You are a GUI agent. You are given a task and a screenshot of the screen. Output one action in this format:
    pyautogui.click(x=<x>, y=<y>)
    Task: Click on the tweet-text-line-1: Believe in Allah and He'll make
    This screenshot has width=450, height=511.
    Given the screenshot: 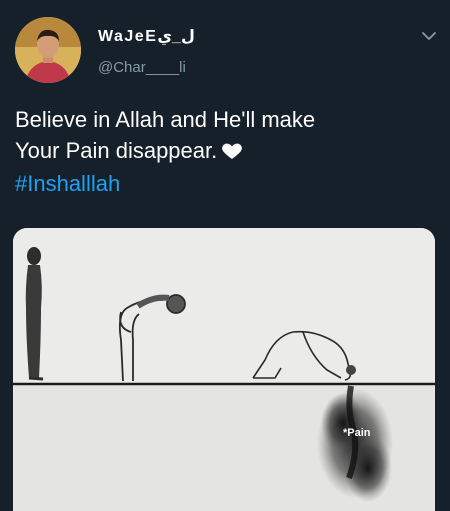 What is the action you would take?
    pyautogui.click(x=165, y=119)
    